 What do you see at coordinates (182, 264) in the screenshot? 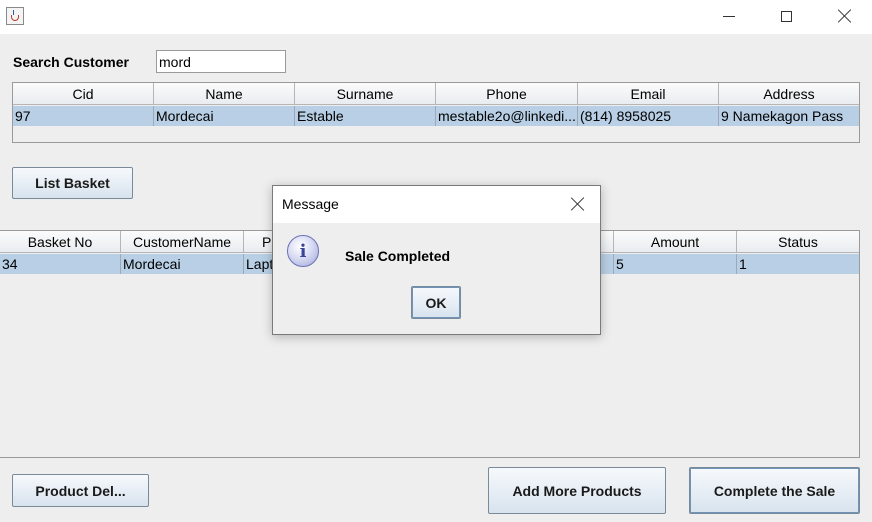
I see `cell-customer-name: Mordecai` at bounding box center [182, 264].